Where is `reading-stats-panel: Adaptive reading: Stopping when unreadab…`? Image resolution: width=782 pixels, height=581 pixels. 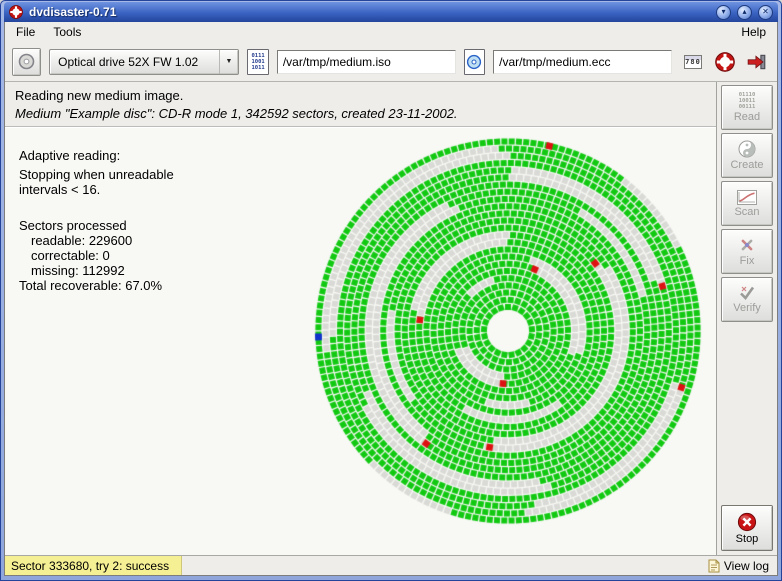
reading-stats-panel: Adaptive reading: Stopping when unreadab… is located at coordinates (154, 220).